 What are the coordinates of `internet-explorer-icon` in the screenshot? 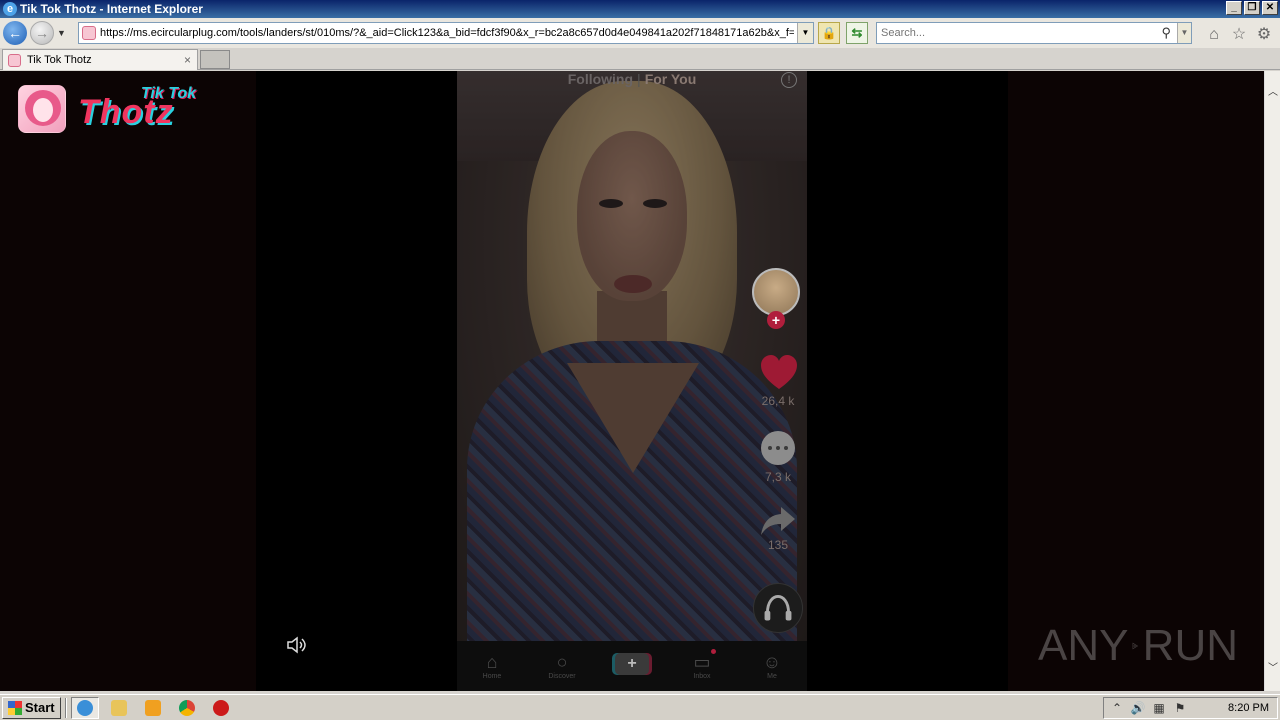 It's located at (84, 707).